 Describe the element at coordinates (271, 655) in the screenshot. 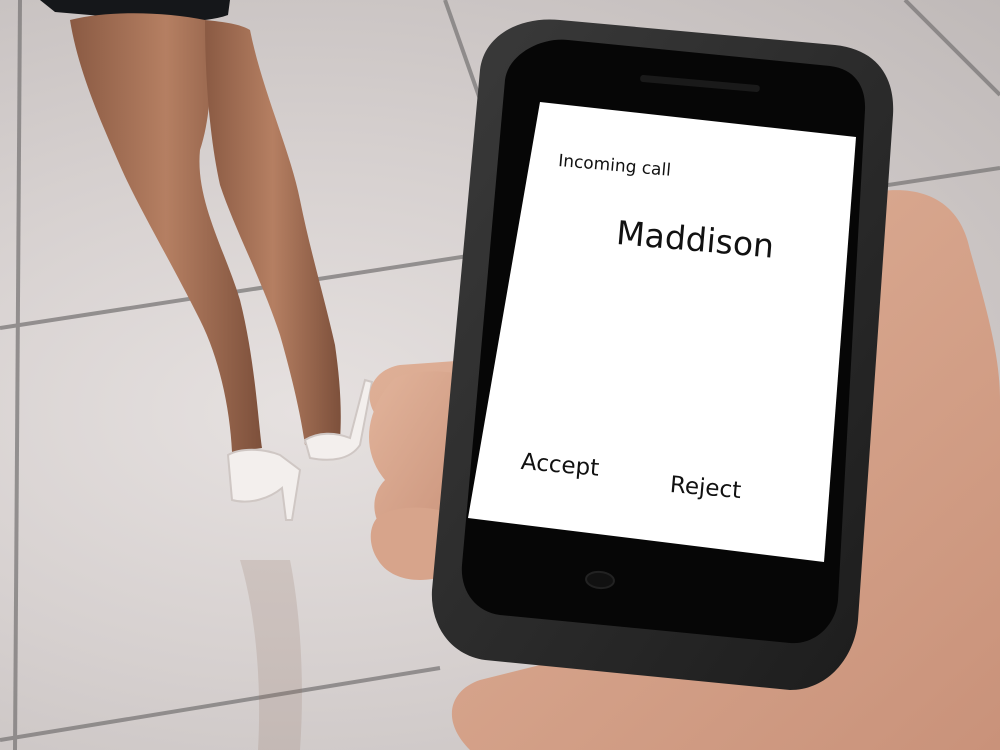

I see `leg-reflection` at that location.